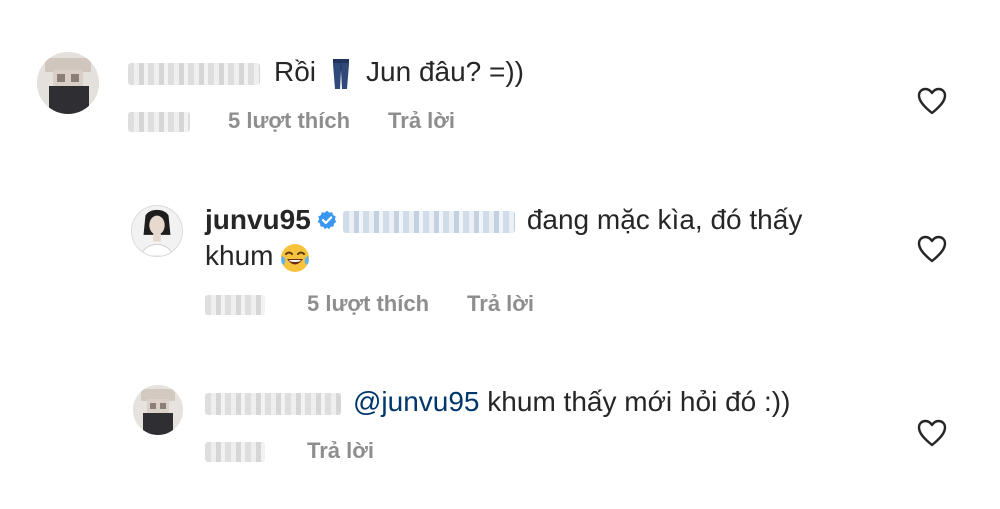  Describe the element at coordinates (295, 71) in the screenshot. I see `comment-text-start: Rồi` at that location.